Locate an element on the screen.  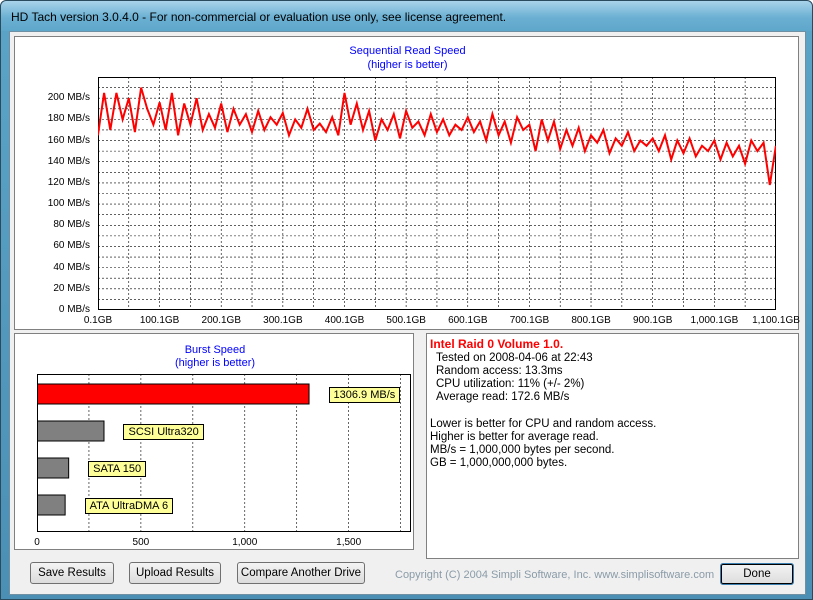
seq-y-tick-label: 20 MB/s is located at coordinates (71, 288).